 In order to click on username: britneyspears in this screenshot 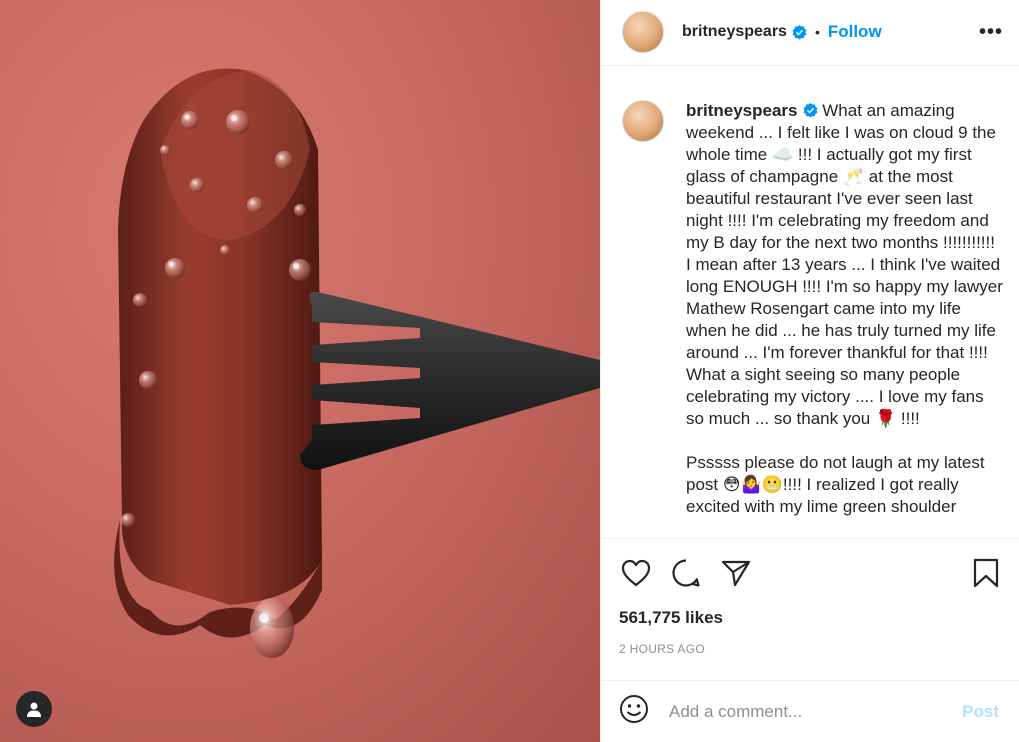, I will do `click(734, 32)`.